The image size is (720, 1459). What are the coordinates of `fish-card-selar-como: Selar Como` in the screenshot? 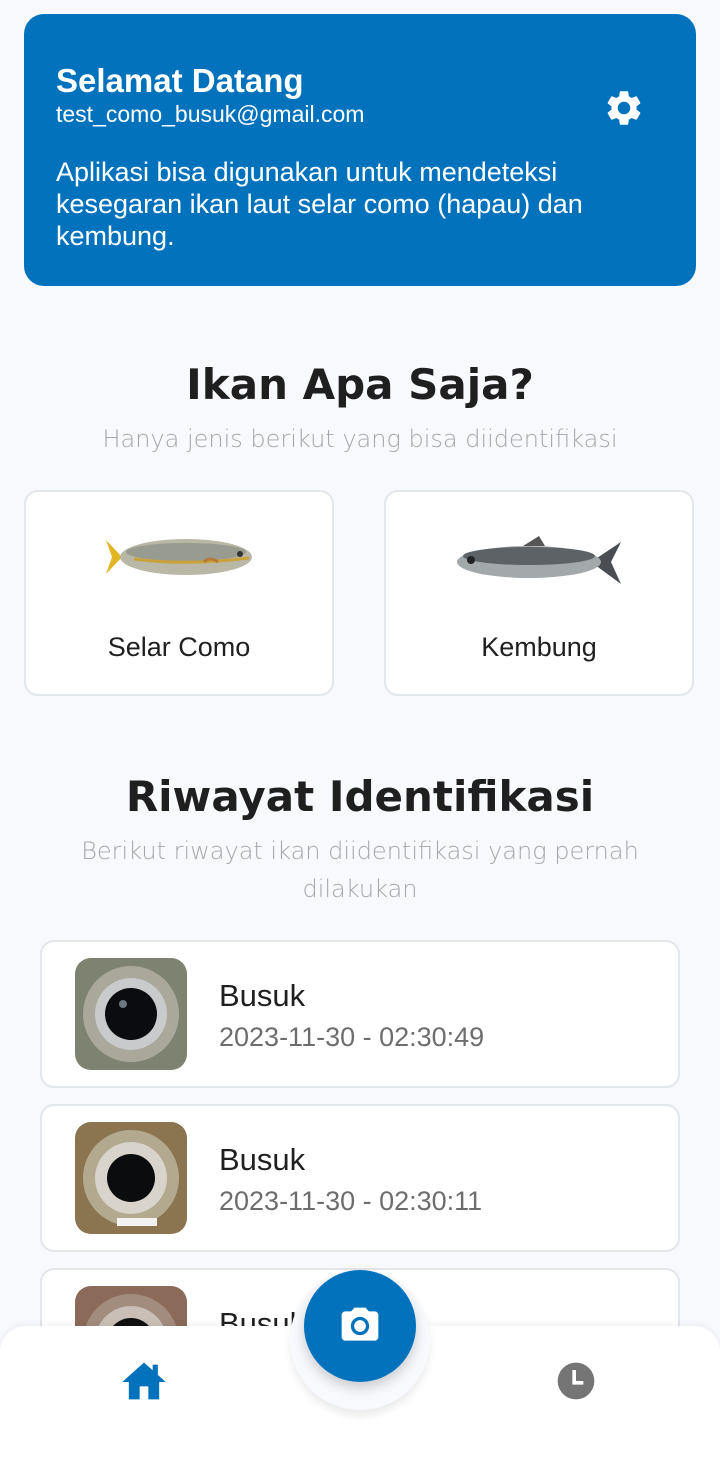 It's located at (179, 593).